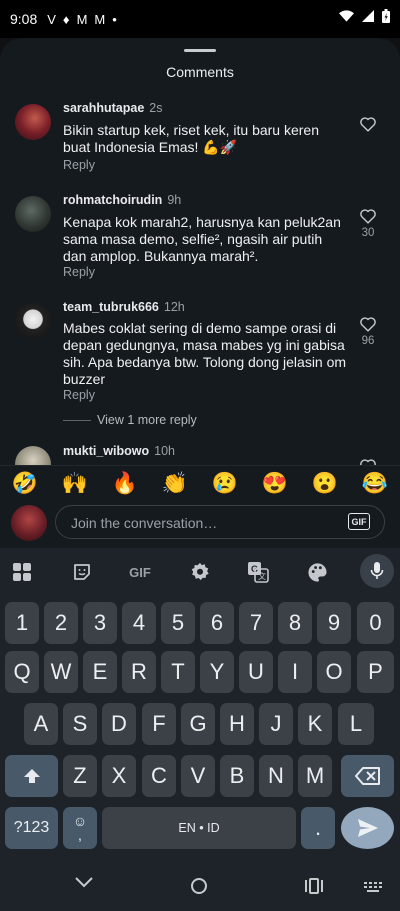 The image size is (400, 911). Describe the element at coordinates (200, 50) in the screenshot. I see `drag-handle` at that location.